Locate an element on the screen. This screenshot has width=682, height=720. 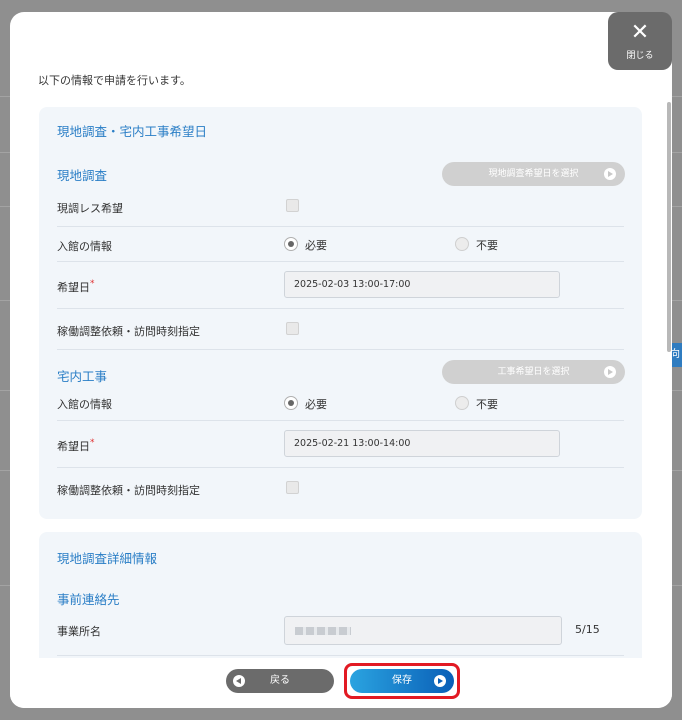
close-button: ✕ 閉じる is located at coordinates (640, 41).